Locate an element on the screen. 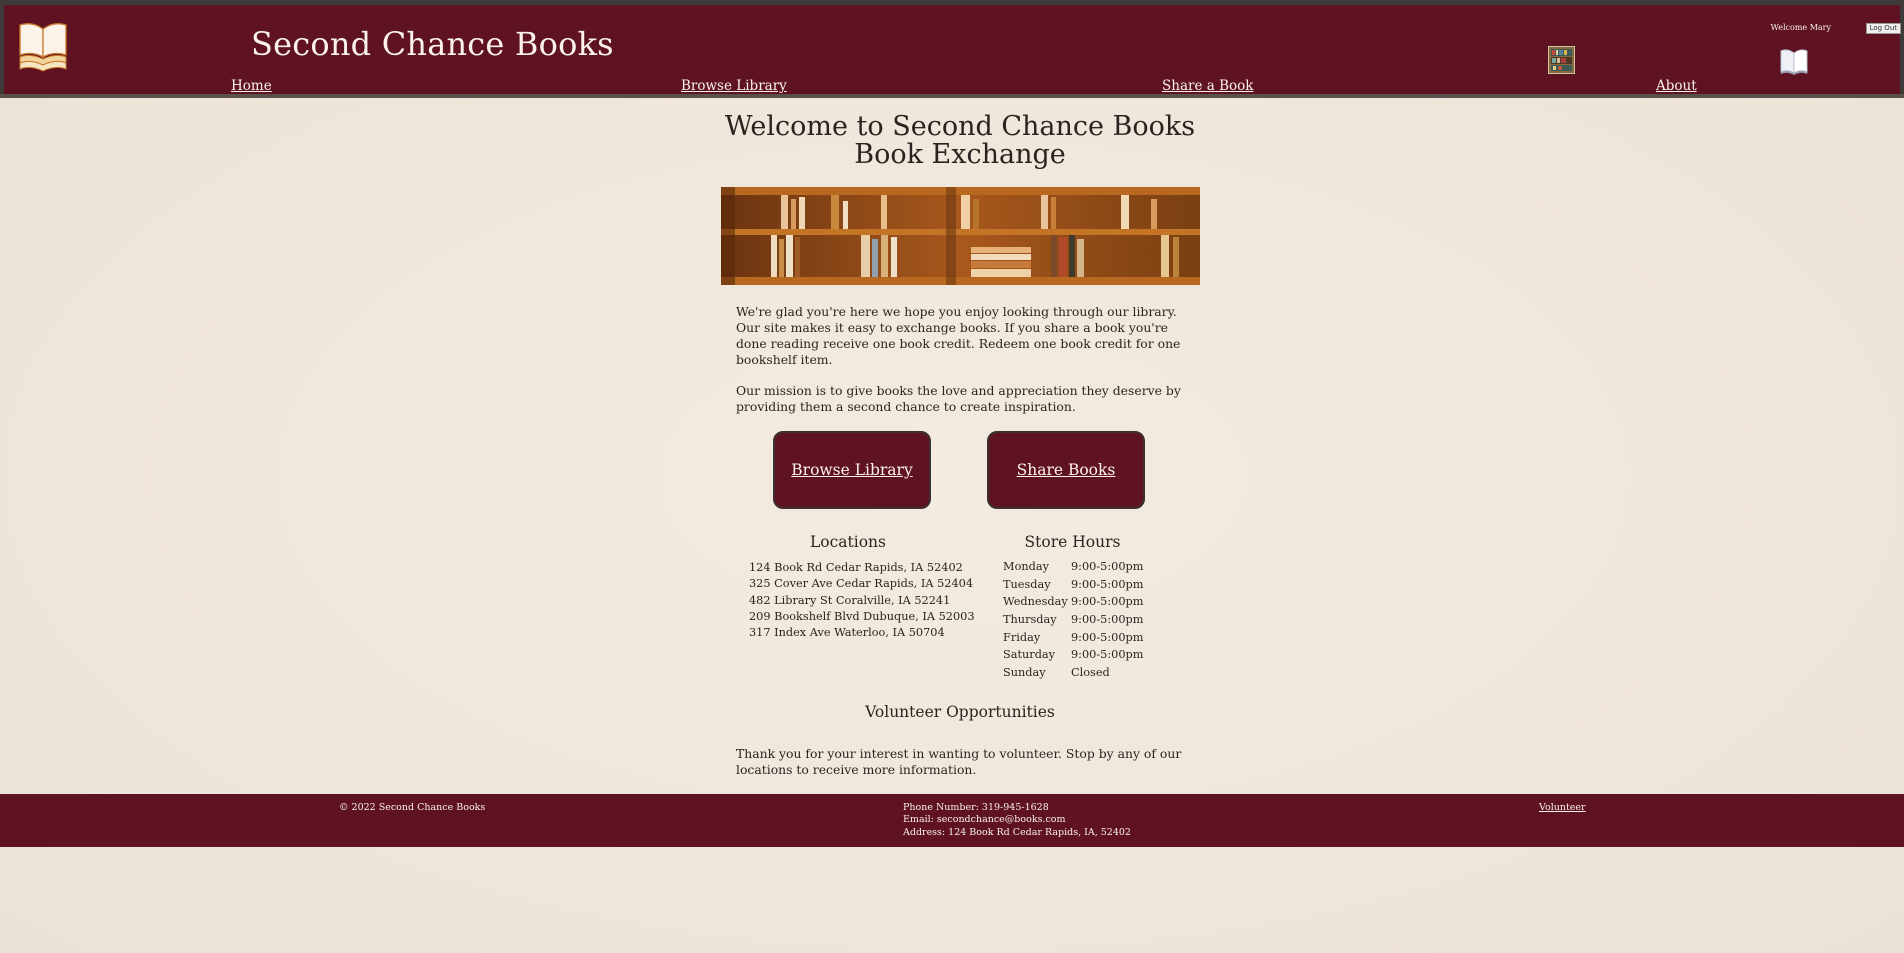 This screenshot has width=1904, height=953. hours-row: Tuesday 9:00-5:00pm is located at coordinates (1073, 585).